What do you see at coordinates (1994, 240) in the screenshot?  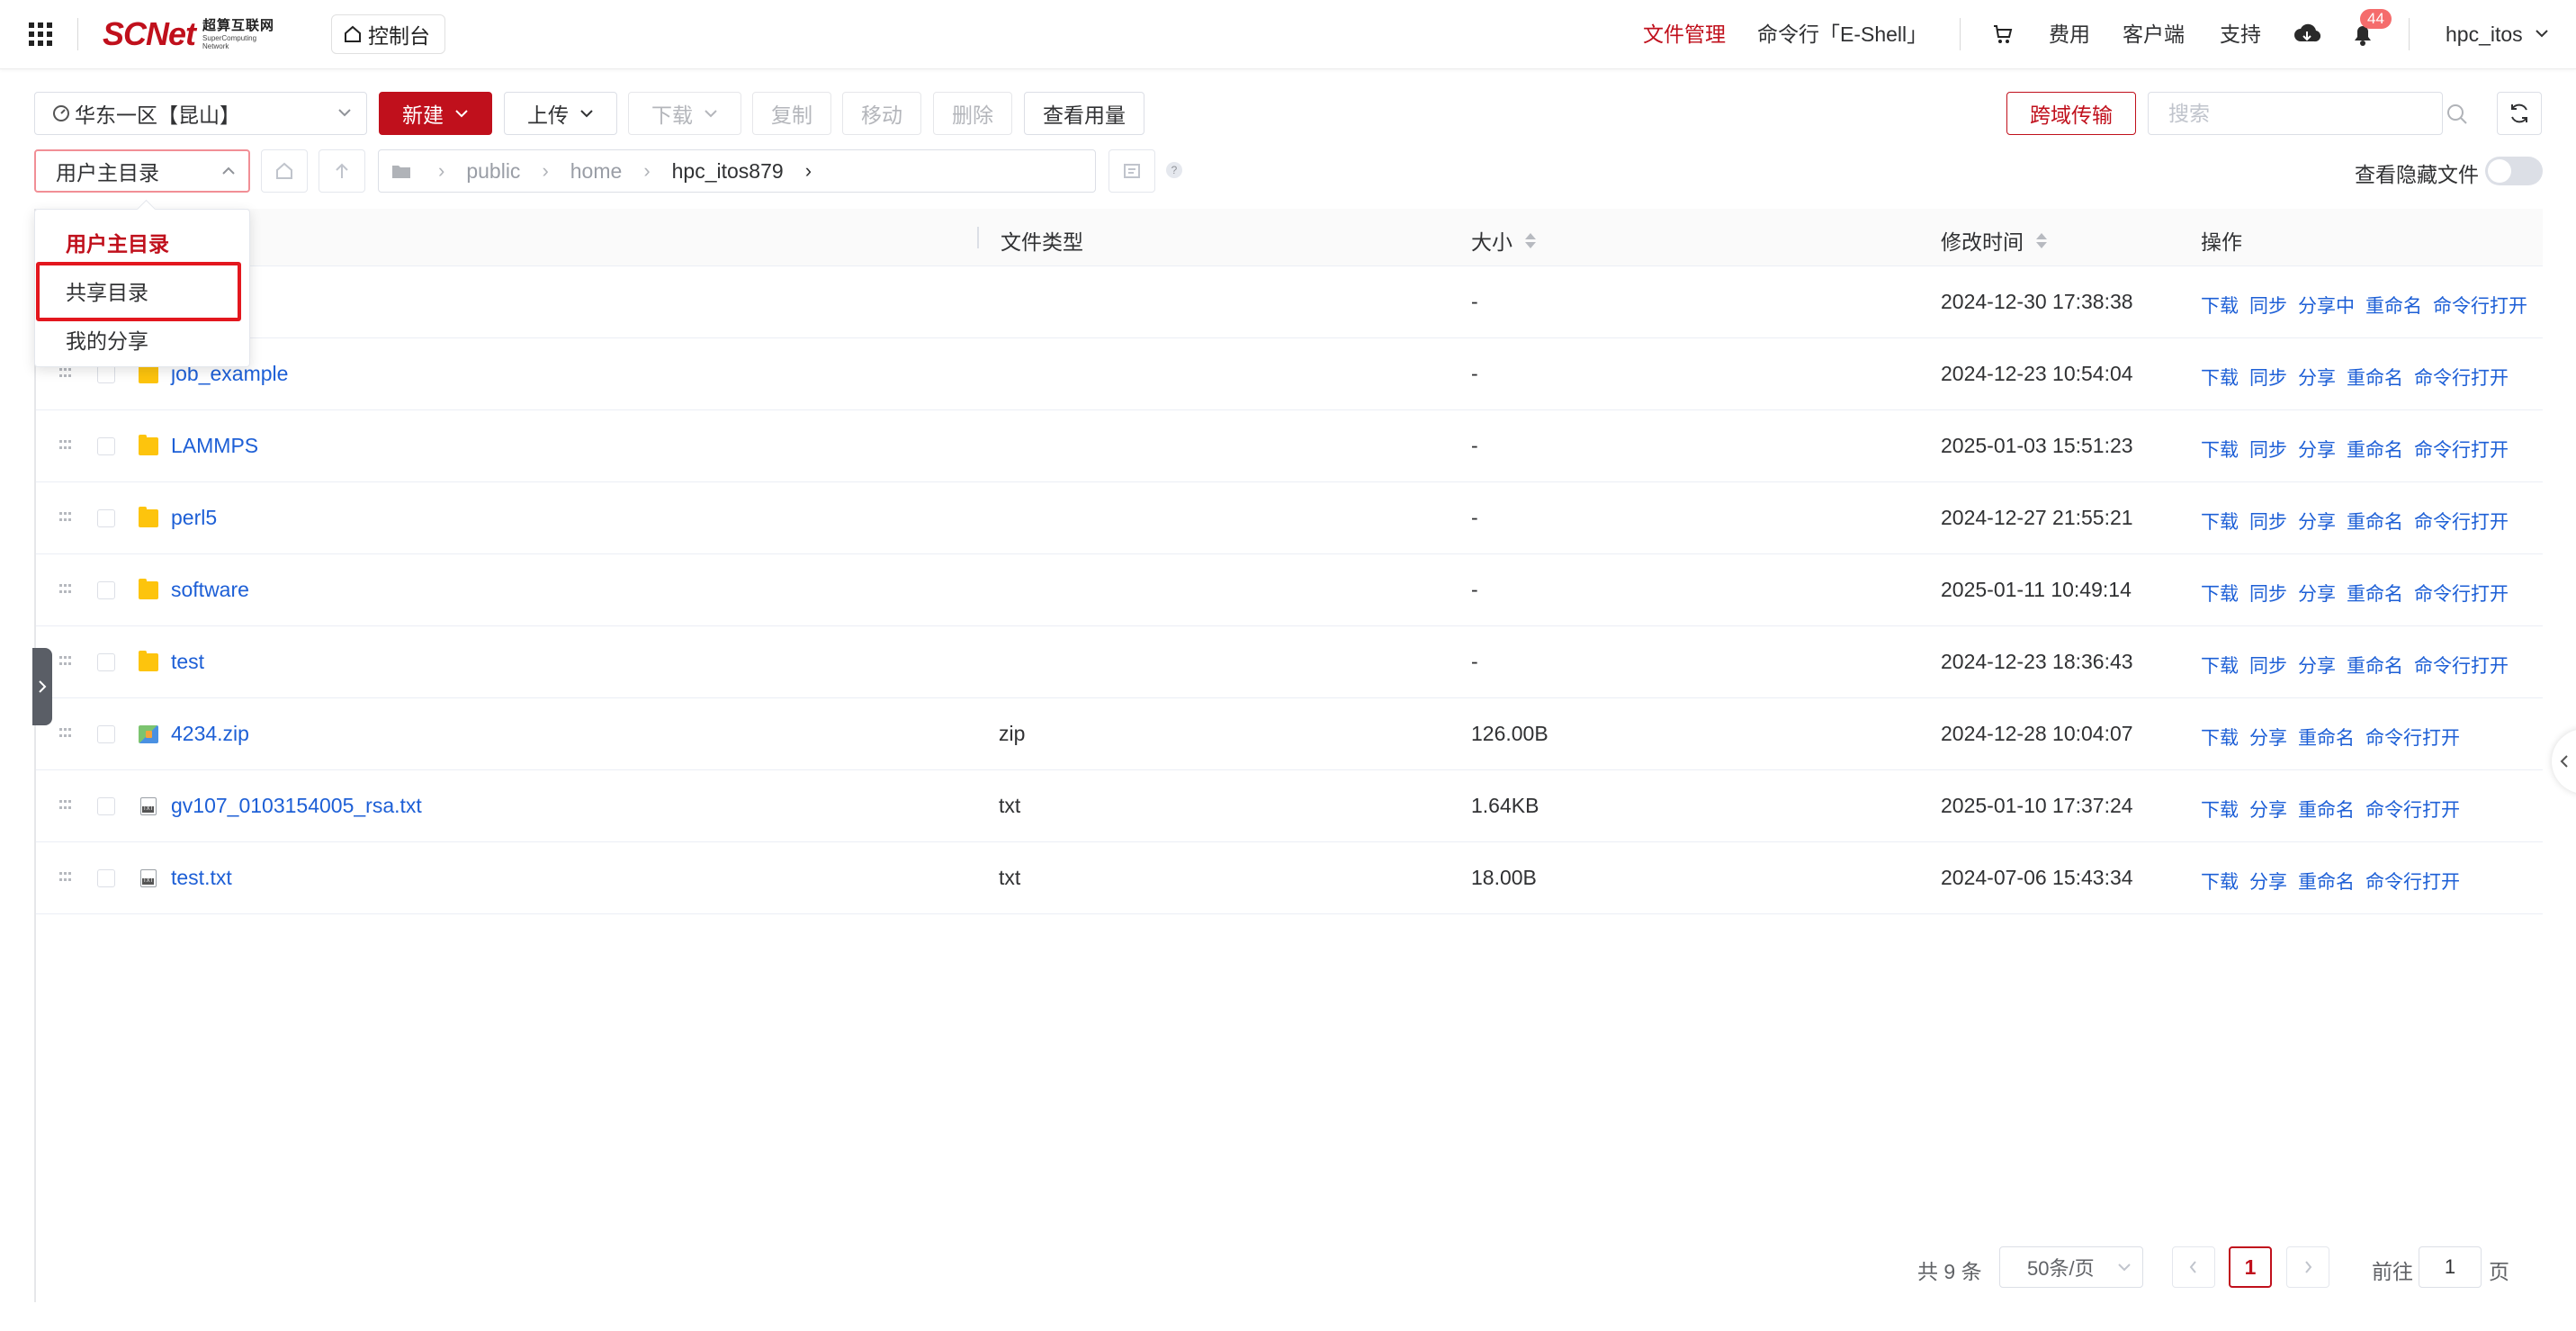 I see `header-modified: 修改时间` at bounding box center [1994, 240].